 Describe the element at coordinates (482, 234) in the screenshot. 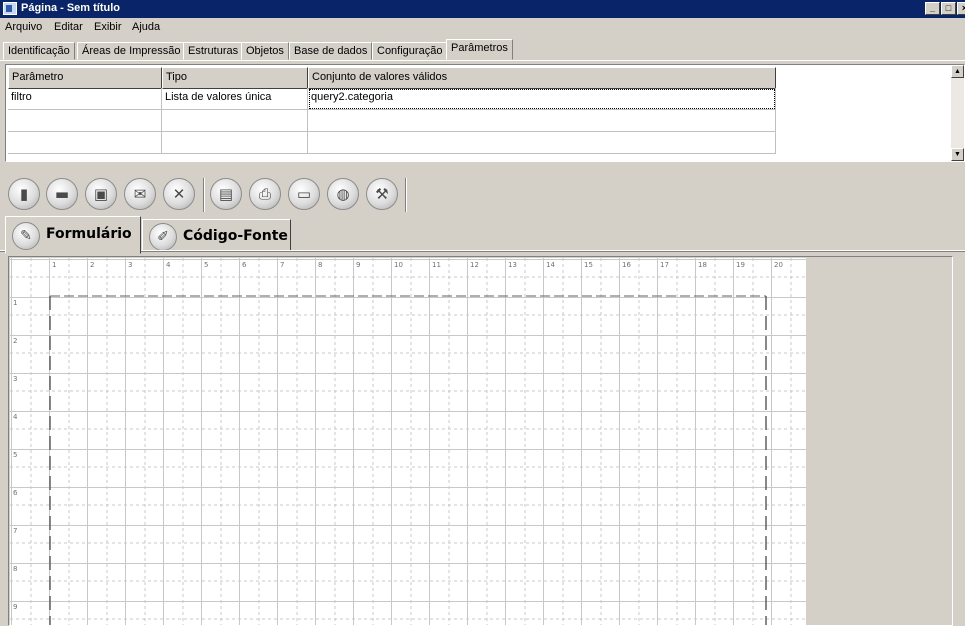

I see `view-tabs: ✎ Formulário ✐ Código-Fonte` at that location.